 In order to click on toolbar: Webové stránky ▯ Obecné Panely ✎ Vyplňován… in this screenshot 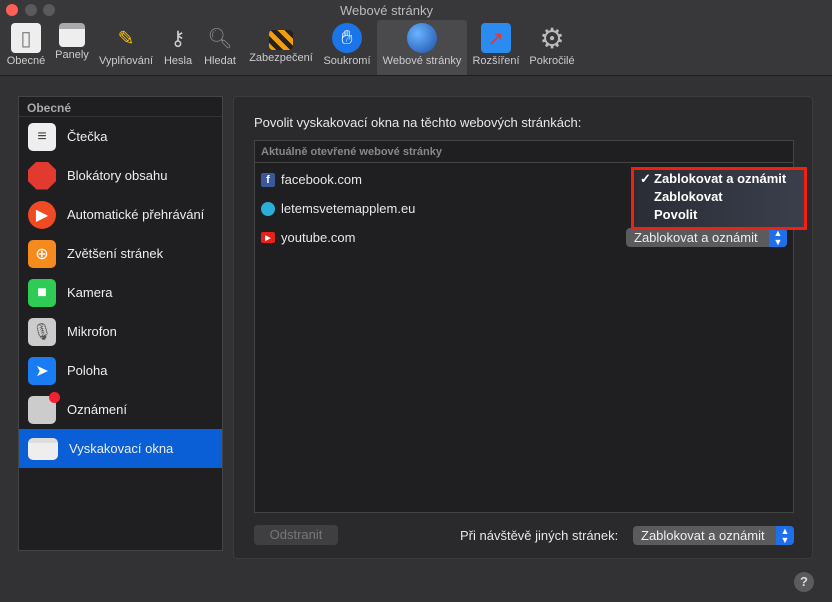, I will do `click(416, 38)`.